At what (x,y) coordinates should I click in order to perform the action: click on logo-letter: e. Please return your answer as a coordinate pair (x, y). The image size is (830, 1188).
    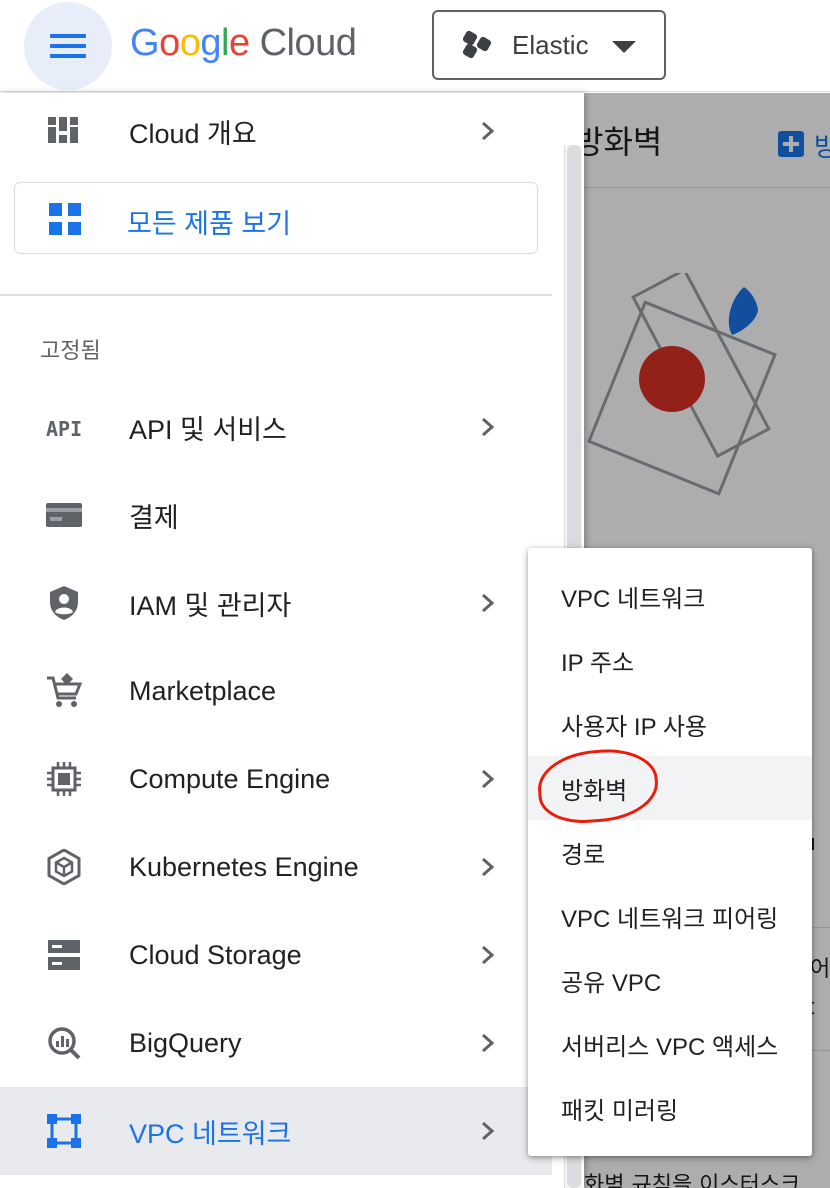
    Looking at the image, I should click on (239, 43).